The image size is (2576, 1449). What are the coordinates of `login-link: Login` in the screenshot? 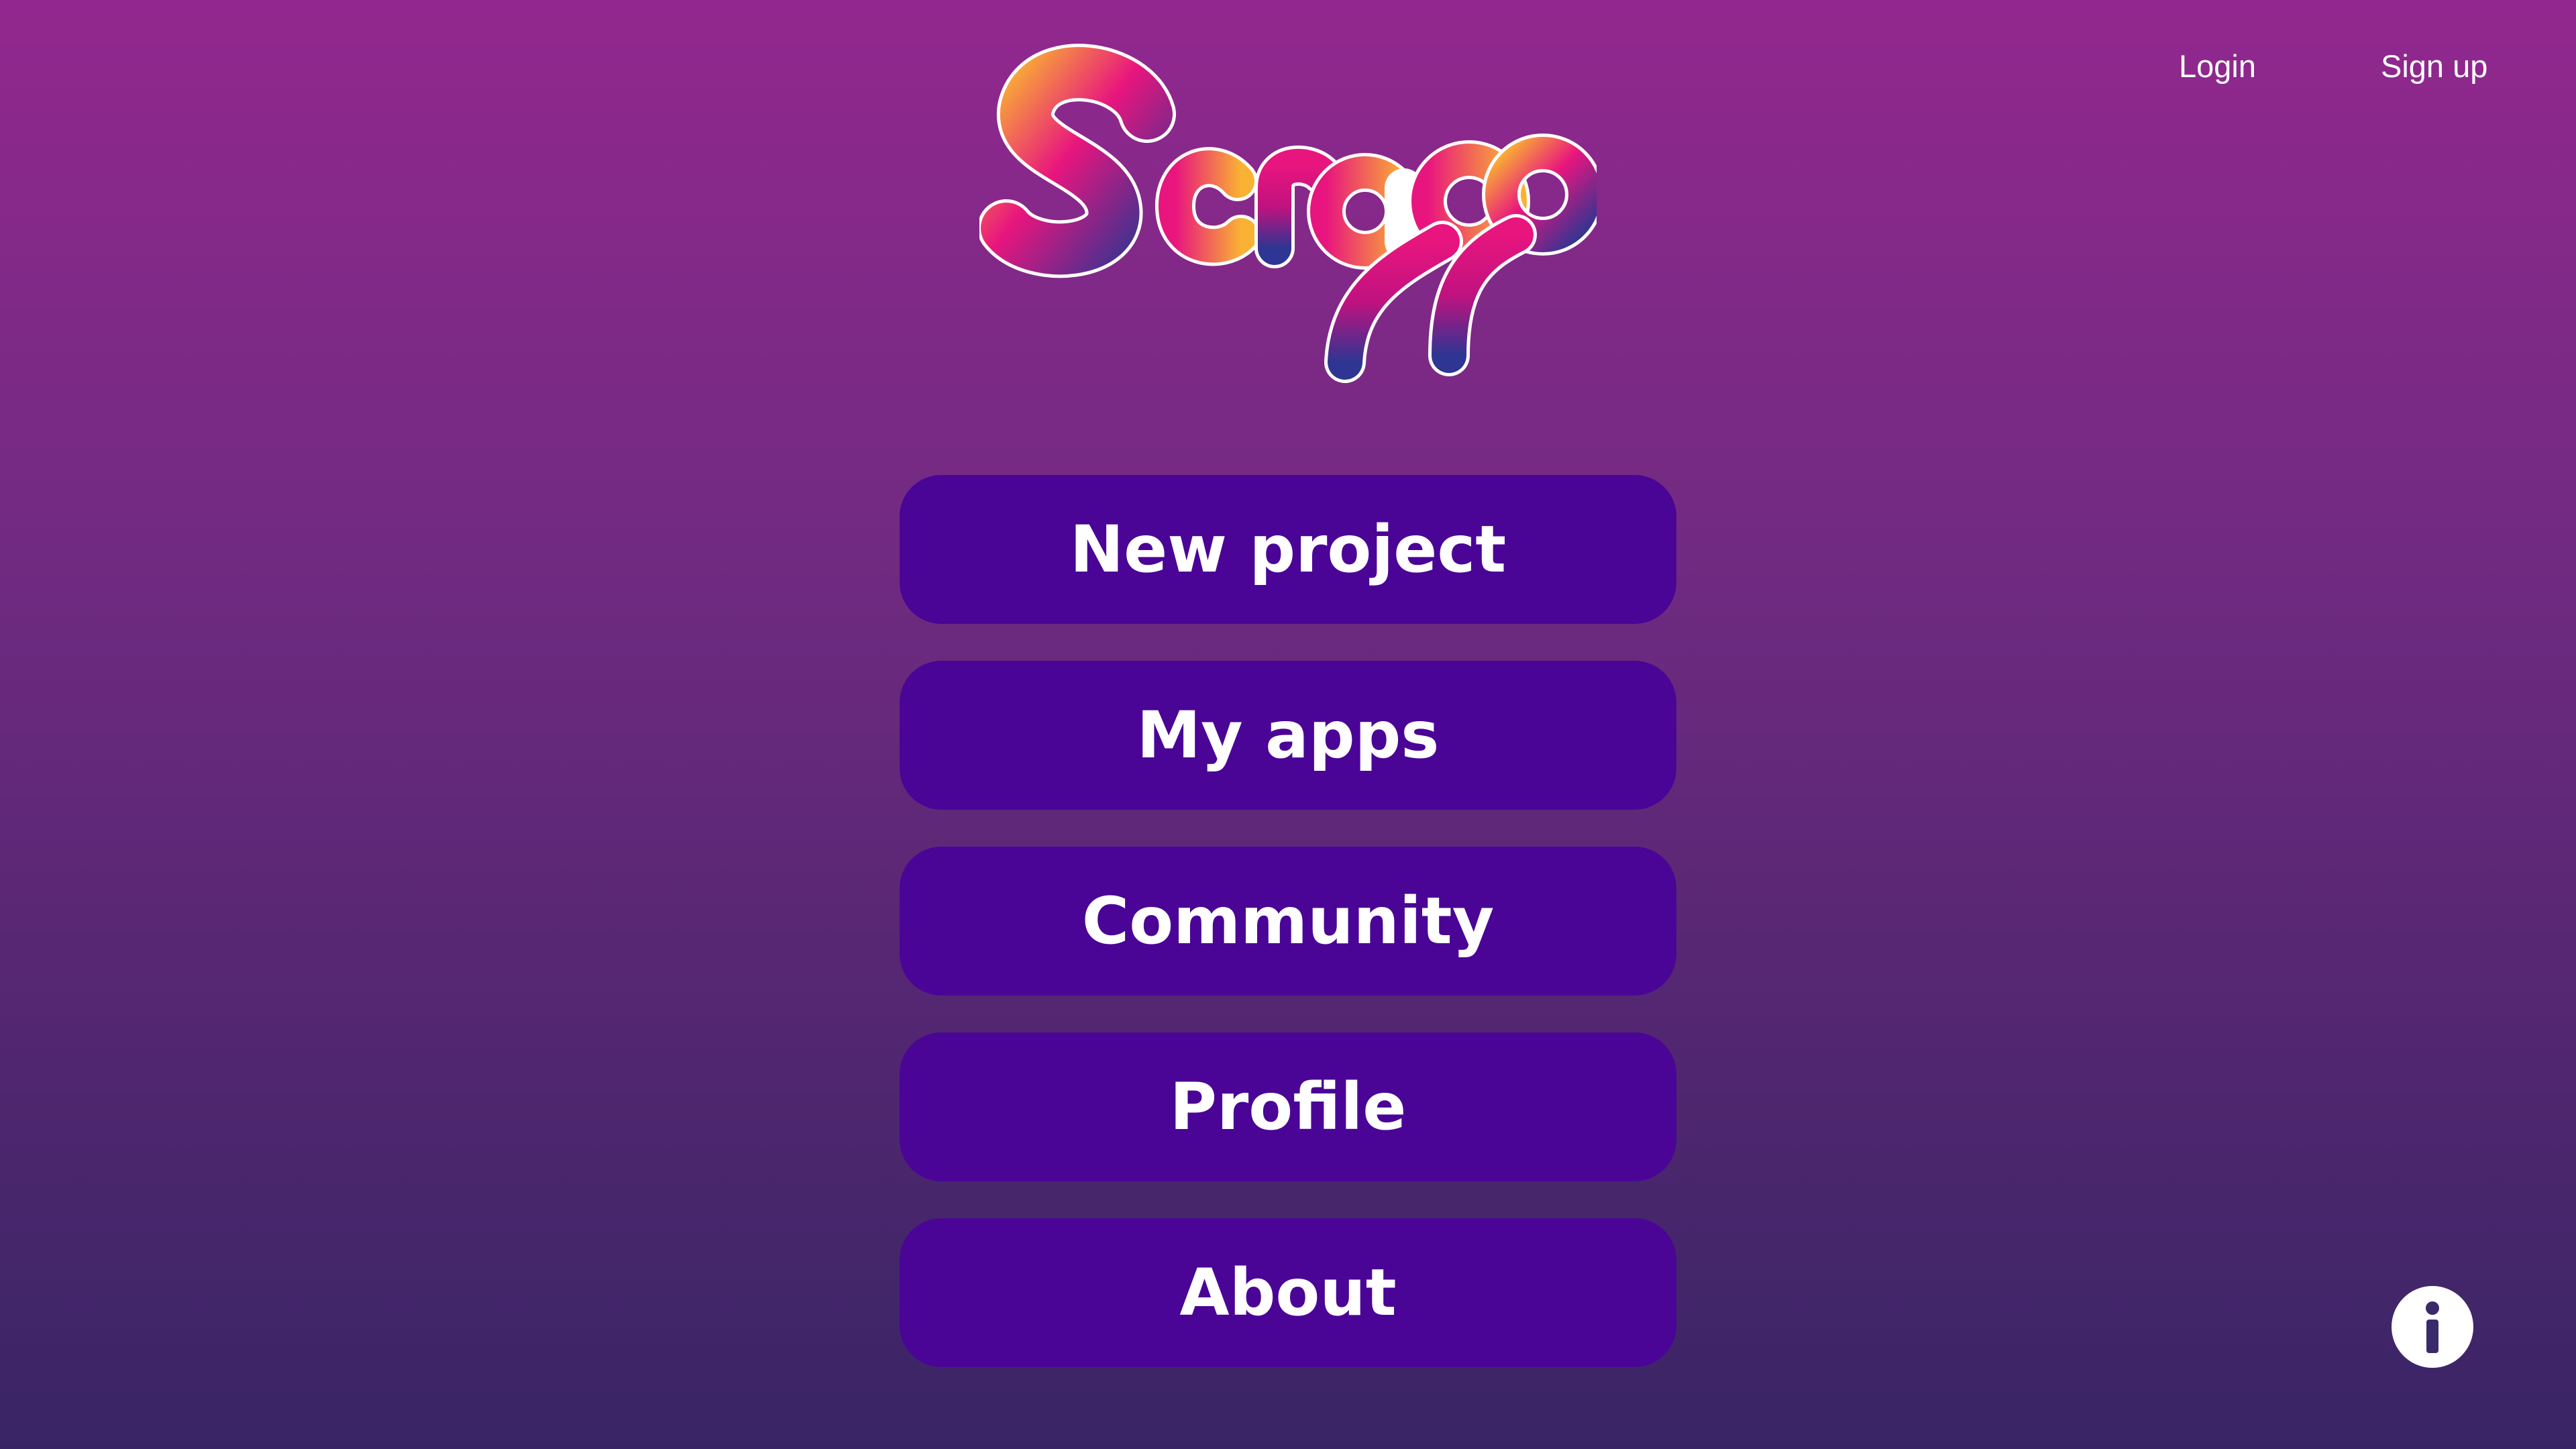 It's located at (2217, 66).